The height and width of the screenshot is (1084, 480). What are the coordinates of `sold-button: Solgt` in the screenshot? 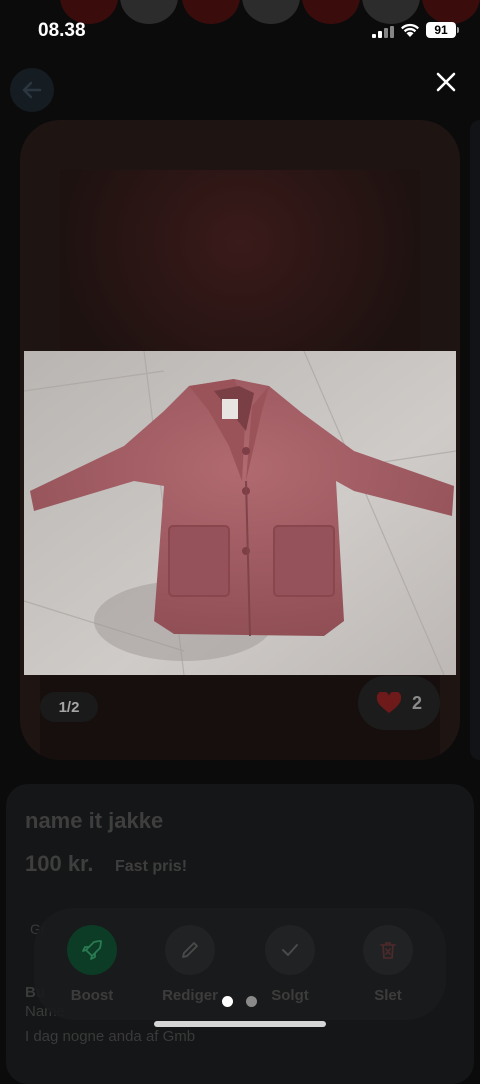 It's located at (290, 964).